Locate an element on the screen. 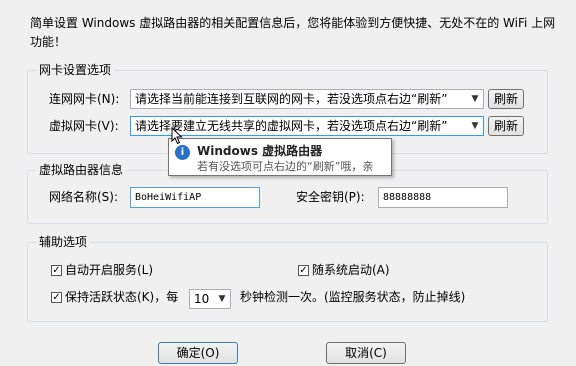  tooltip-title: Windows 虚拟路由器 is located at coordinates (260, 151).